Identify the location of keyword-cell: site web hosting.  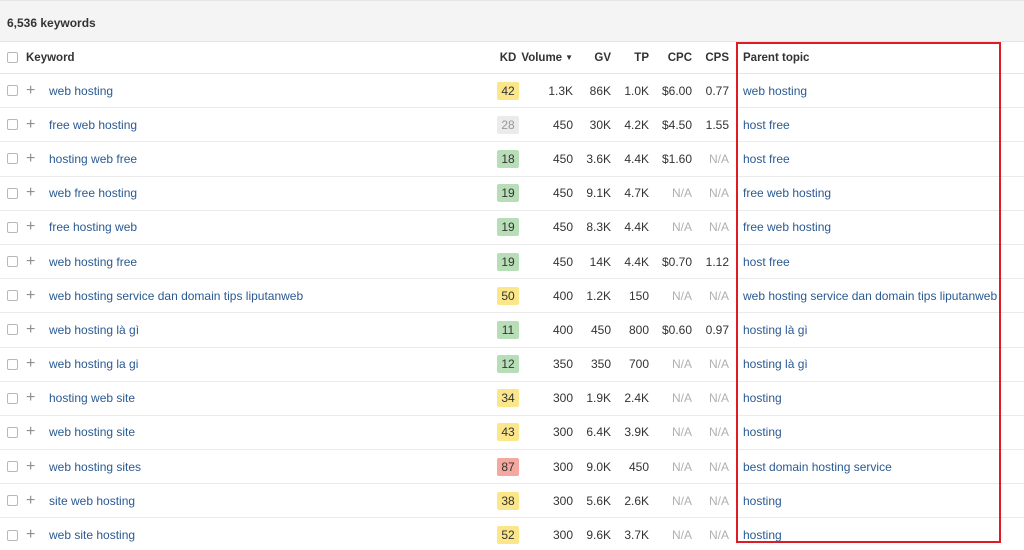
(269, 500).